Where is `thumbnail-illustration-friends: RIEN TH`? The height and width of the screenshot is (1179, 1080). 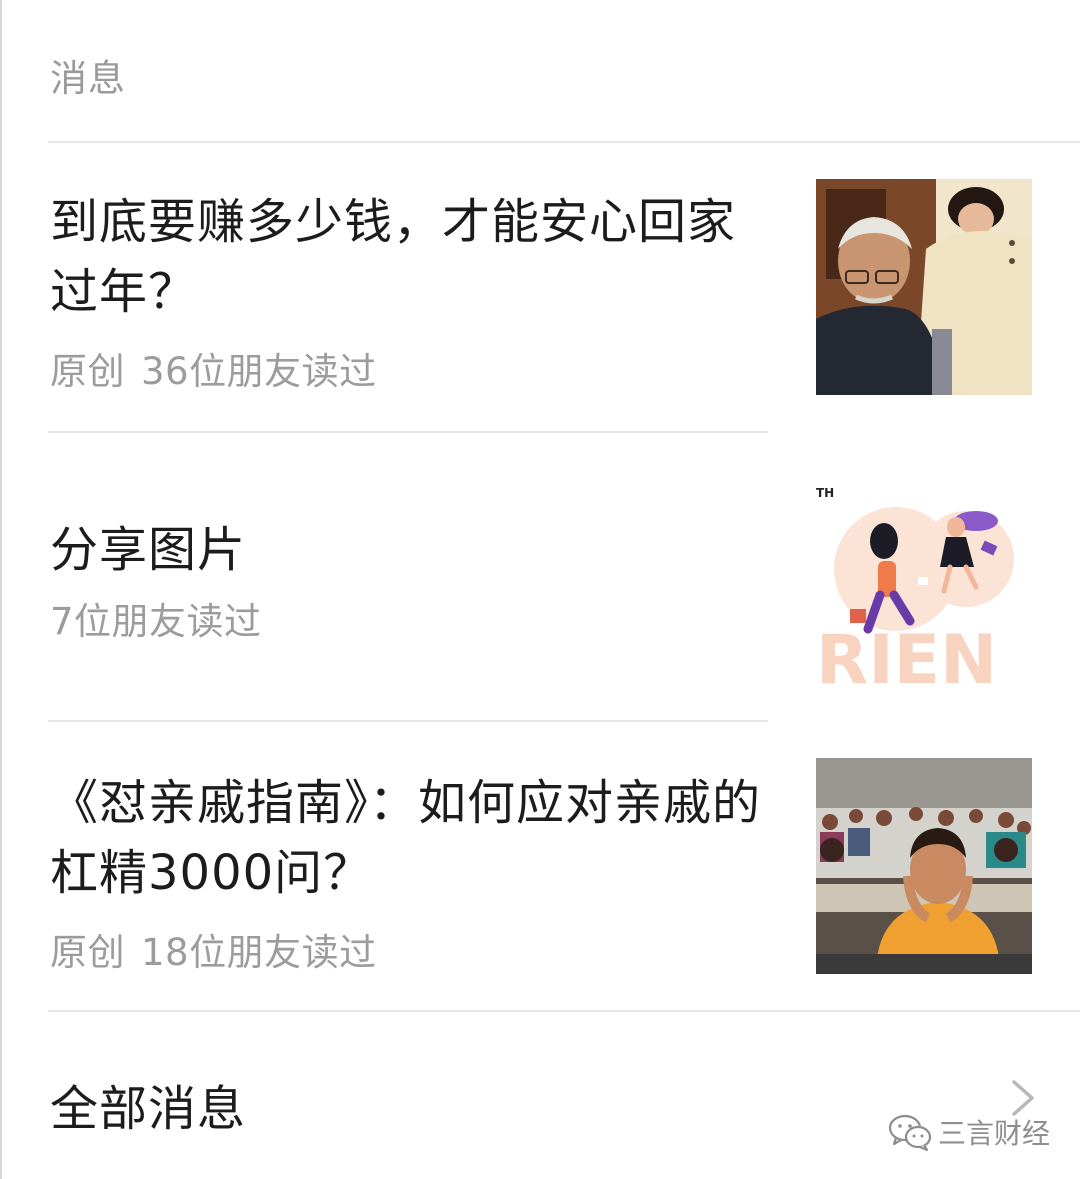 thumbnail-illustration-friends: RIEN TH is located at coordinates (924, 577).